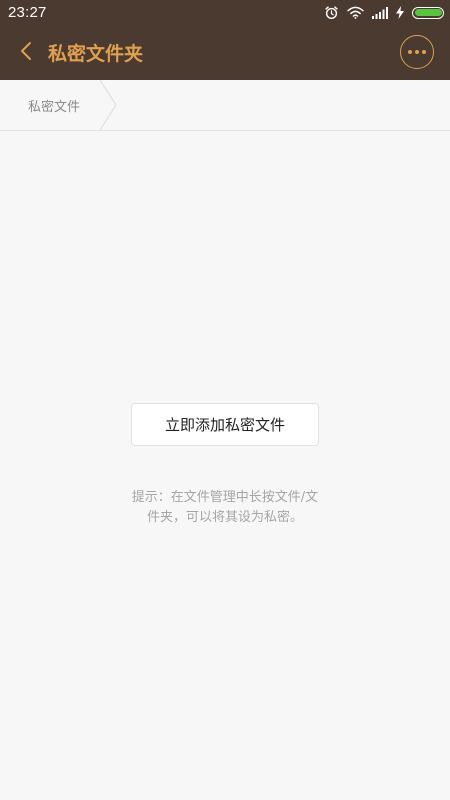  Describe the element at coordinates (355, 12) in the screenshot. I see `wifi-icon` at that location.